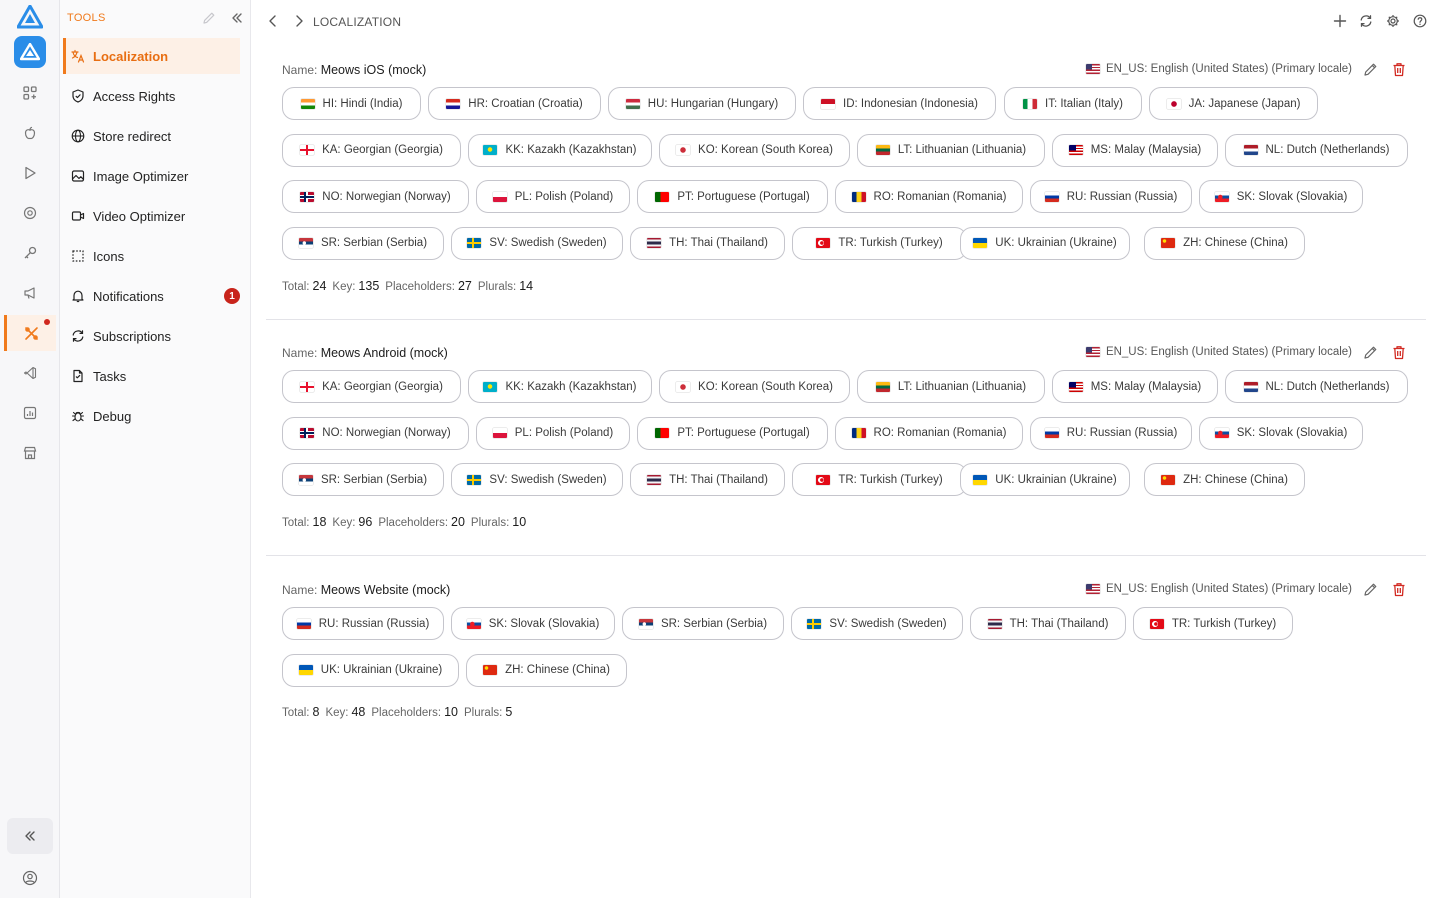 This screenshot has height=898, width=1440. What do you see at coordinates (273, 21) in the screenshot?
I see `back-arrow-icon` at bounding box center [273, 21].